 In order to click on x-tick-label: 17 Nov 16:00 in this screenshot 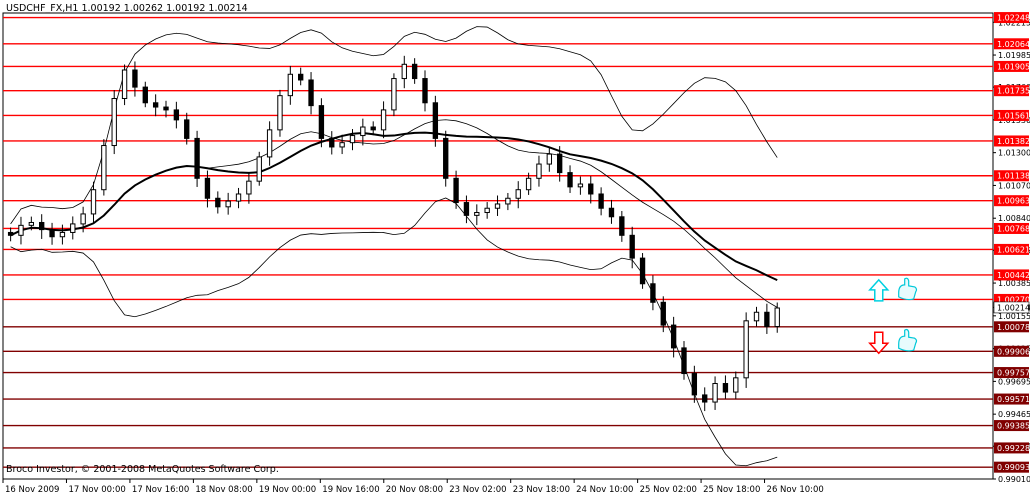, I will do `click(160, 490)`.